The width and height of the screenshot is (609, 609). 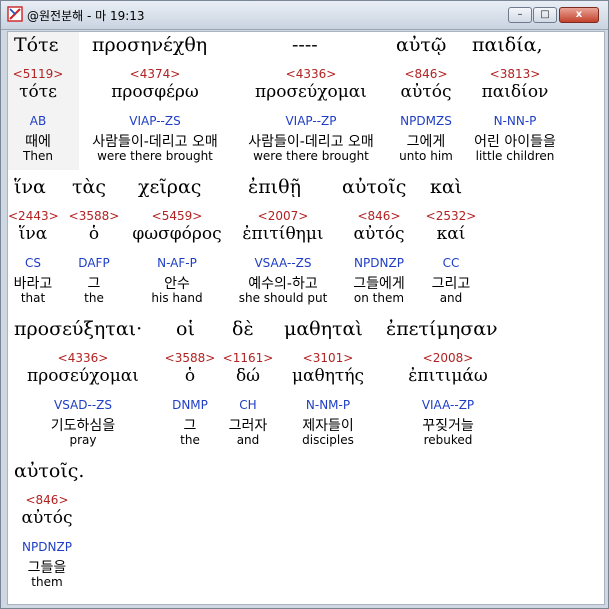 I want to click on greek-word: ἐπετίμησαν, so click(x=442, y=329).